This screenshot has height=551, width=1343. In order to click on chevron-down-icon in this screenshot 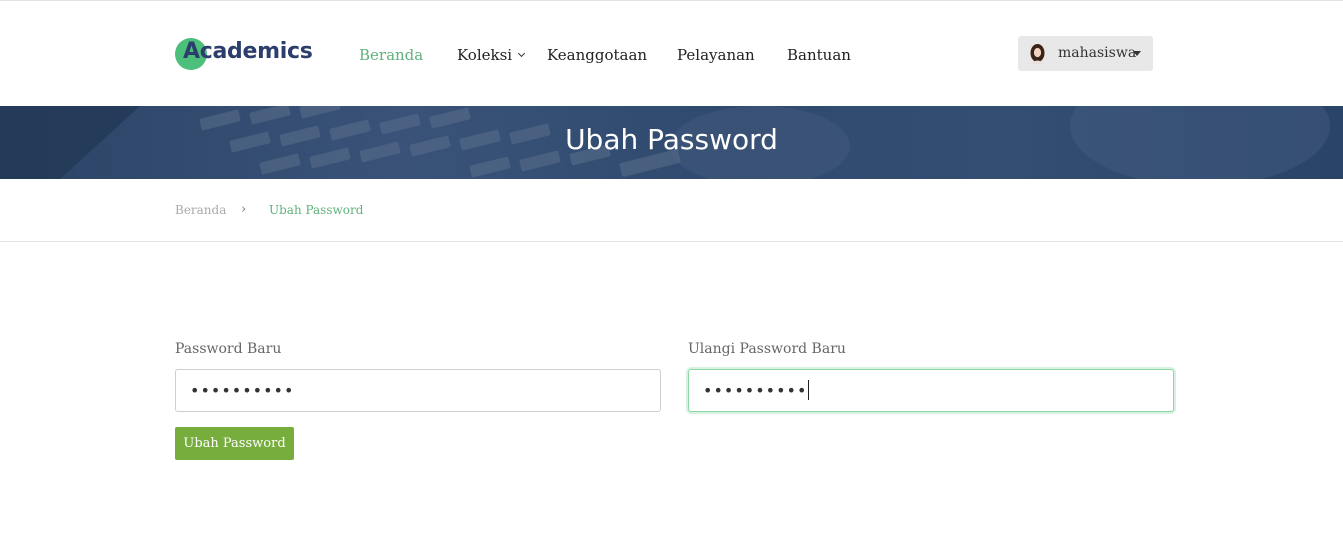, I will do `click(522, 53)`.